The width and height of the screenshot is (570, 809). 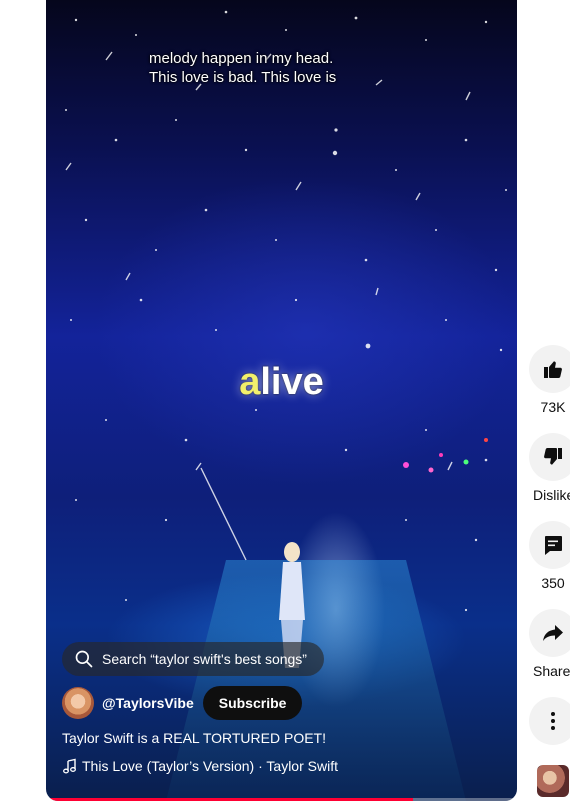 What do you see at coordinates (551, 495) in the screenshot?
I see `dislike-label: Dislike` at bounding box center [551, 495].